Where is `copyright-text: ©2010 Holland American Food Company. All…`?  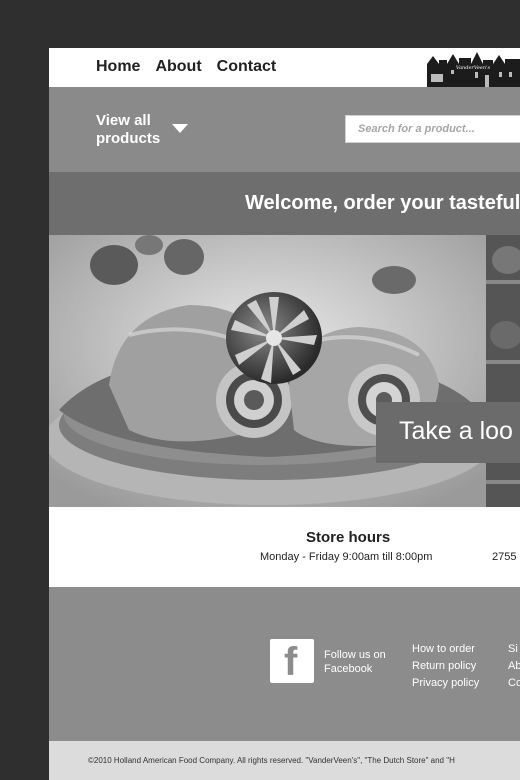 copyright-text: ©2010 Holland American Food Company. All… is located at coordinates (271, 760).